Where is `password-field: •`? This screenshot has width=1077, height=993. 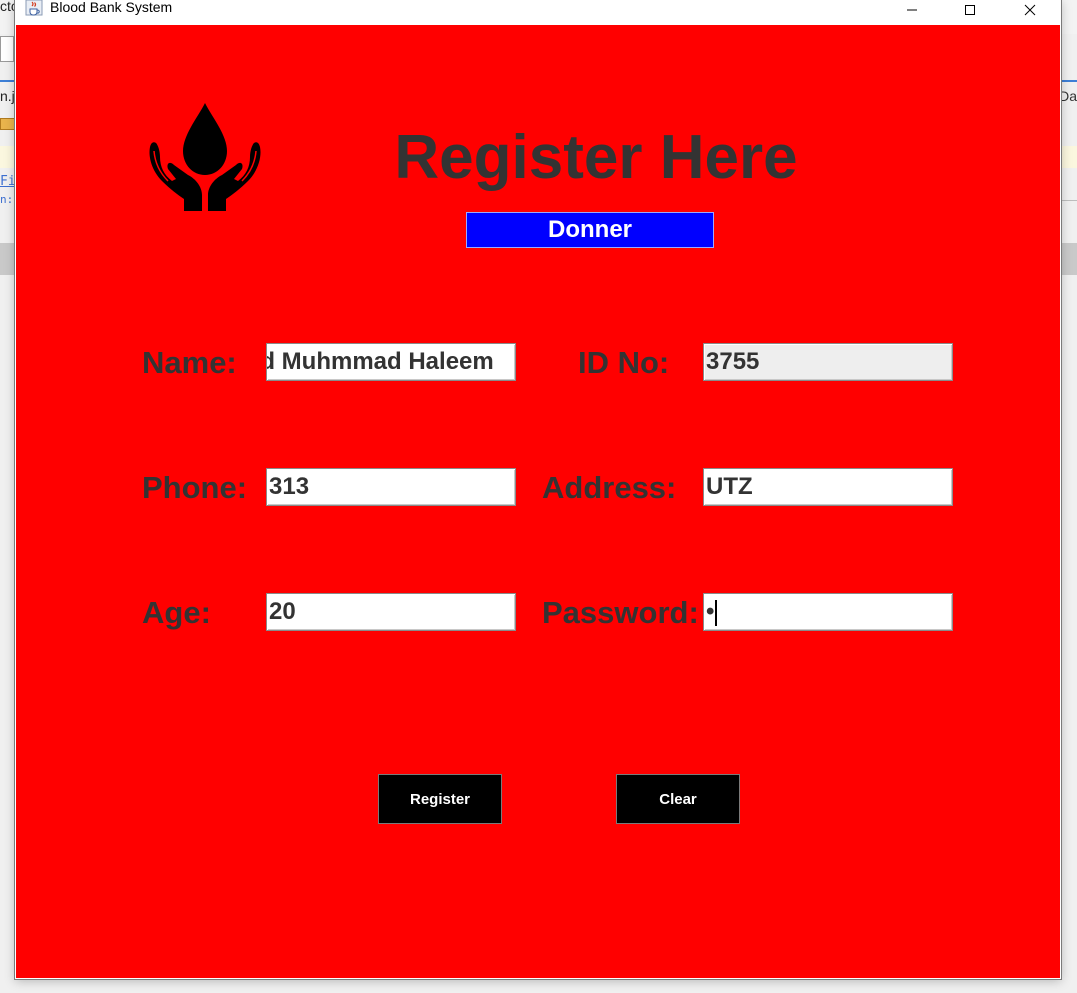
password-field: • is located at coordinates (828, 612).